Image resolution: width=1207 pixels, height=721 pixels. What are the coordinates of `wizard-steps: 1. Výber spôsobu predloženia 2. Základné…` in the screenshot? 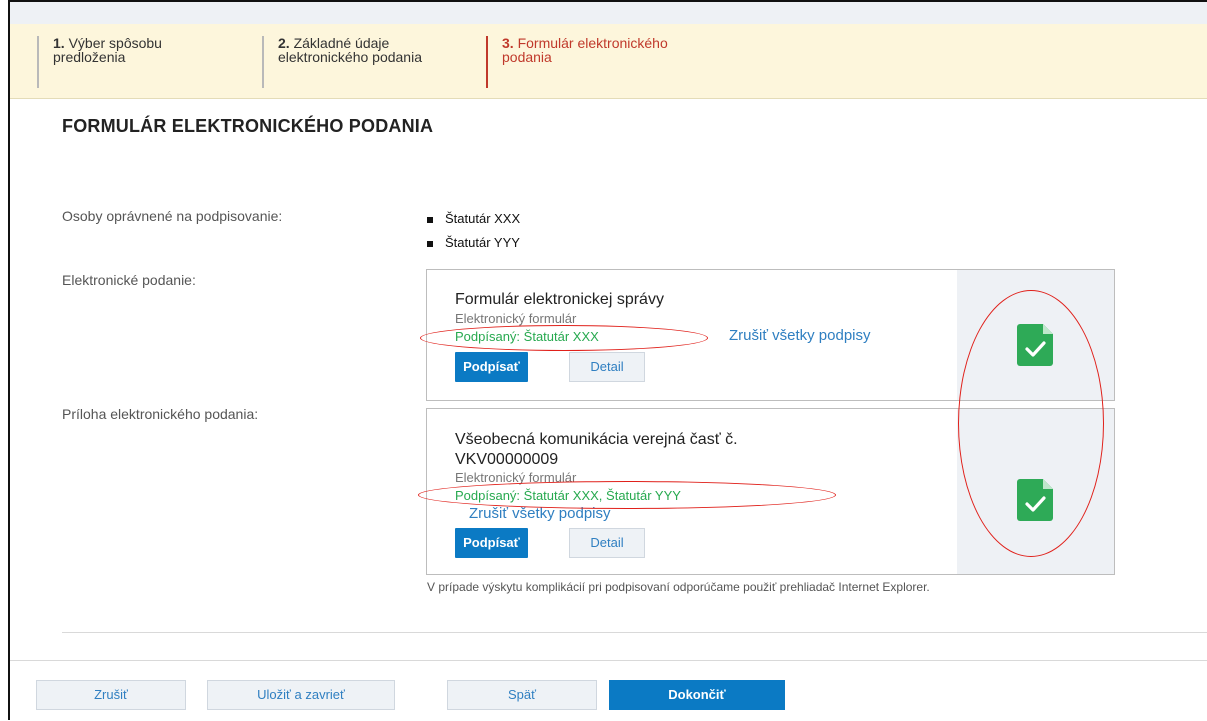 It's located at (608, 61).